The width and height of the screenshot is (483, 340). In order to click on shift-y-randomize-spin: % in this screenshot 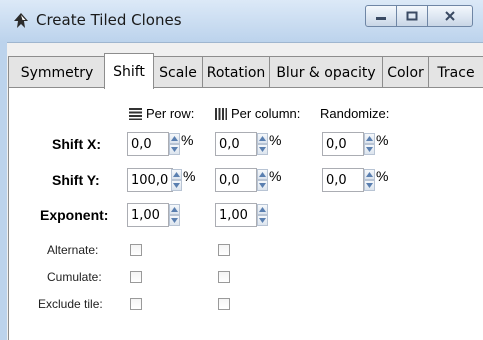, I will do `click(355, 180)`.